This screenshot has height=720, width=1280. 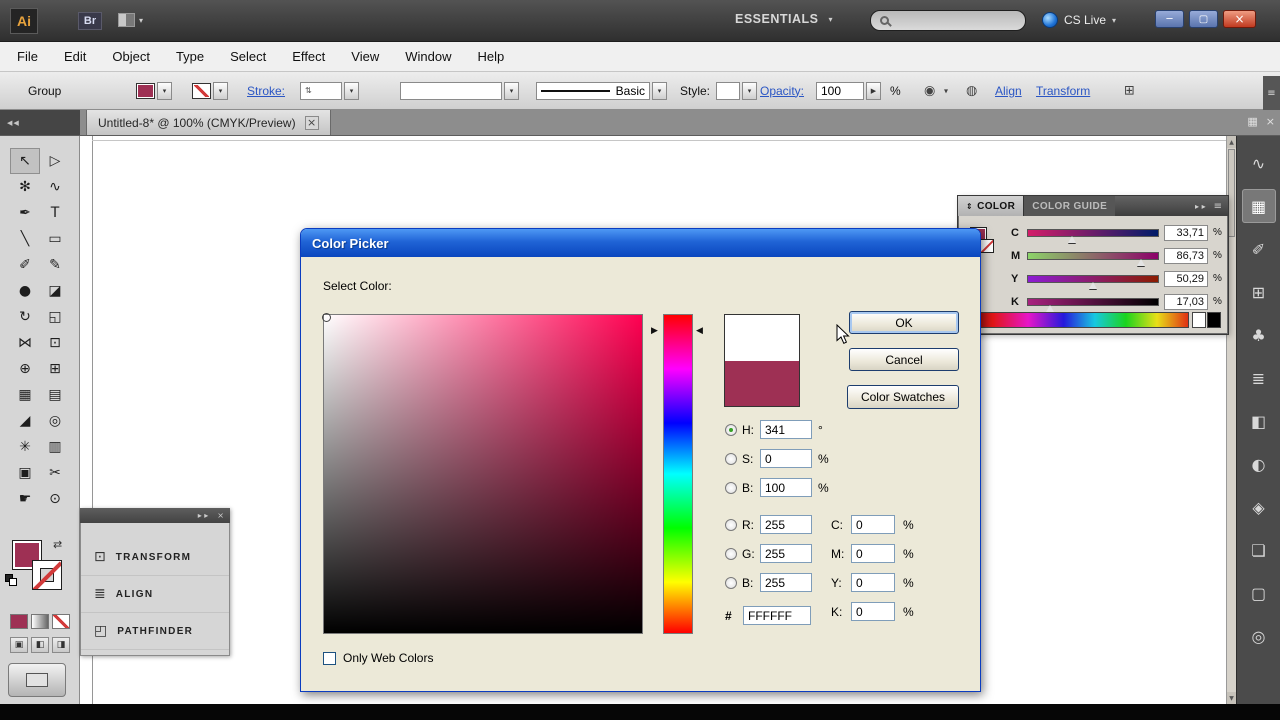 I want to click on illustrator-app-icon: Ai, so click(x=24, y=21).